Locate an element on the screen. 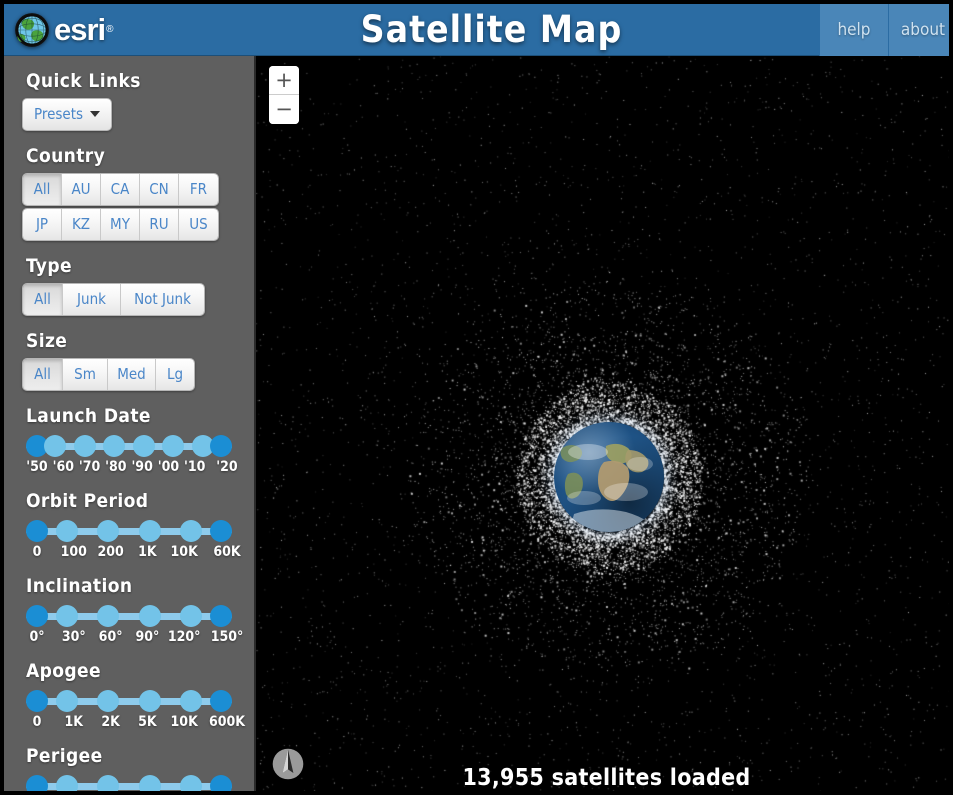 Image resolution: width=953 pixels, height=795 pixels. inclination-tick-0: 0° is located at coordinates (37, 637).